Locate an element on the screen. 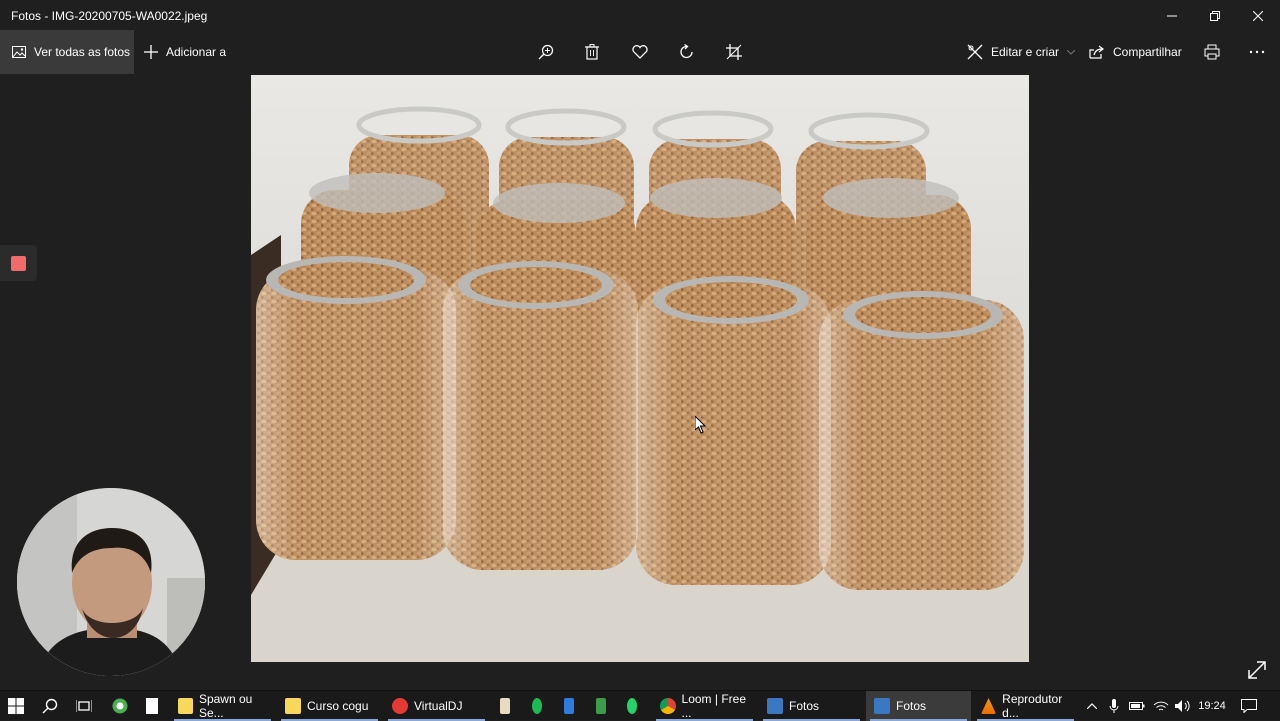 The height and width of the screenshot is (721, 1280). microphone-button is located at coordinates (1114, 706).